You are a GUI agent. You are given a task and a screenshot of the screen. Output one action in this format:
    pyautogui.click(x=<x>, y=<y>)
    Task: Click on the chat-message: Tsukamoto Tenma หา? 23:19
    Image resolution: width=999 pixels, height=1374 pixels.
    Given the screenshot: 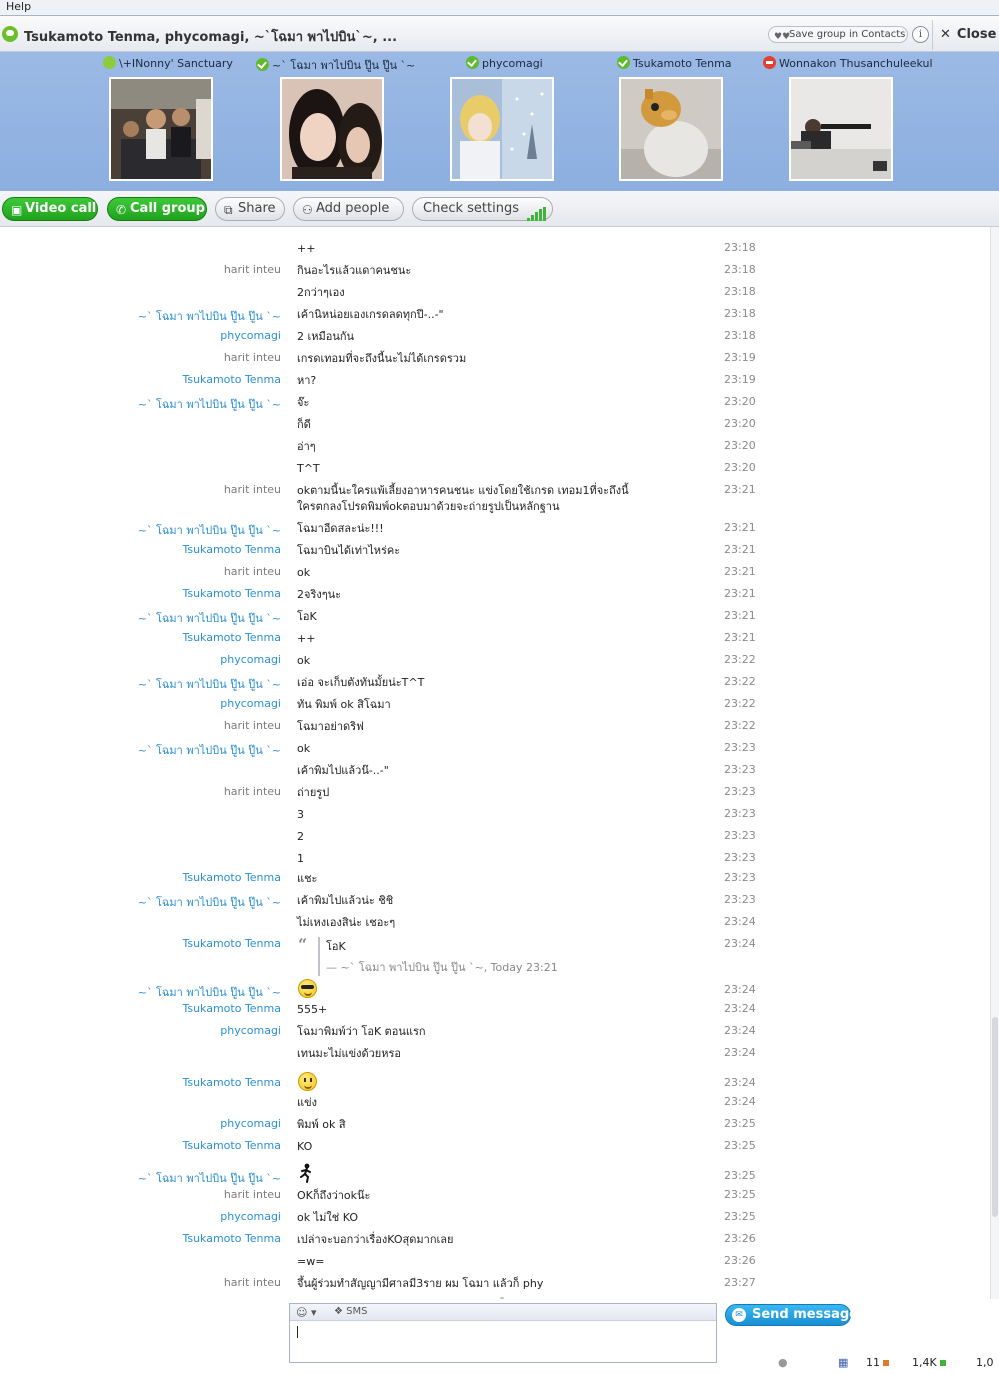 What is the action you would take?
    pyautogui.click(x=495, y=384)
    